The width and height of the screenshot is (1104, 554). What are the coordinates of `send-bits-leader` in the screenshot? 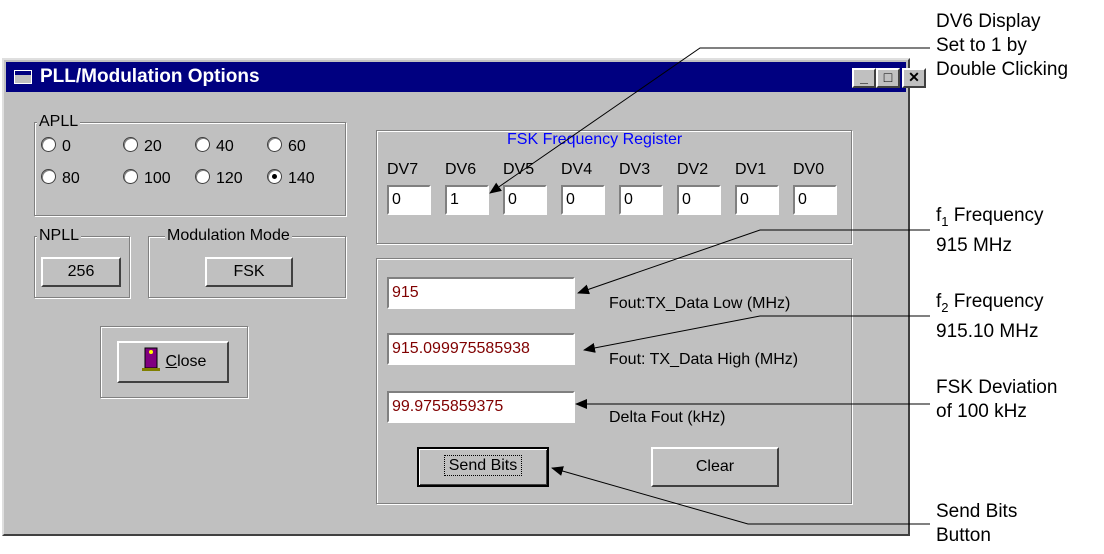 It's located at (740, 495).